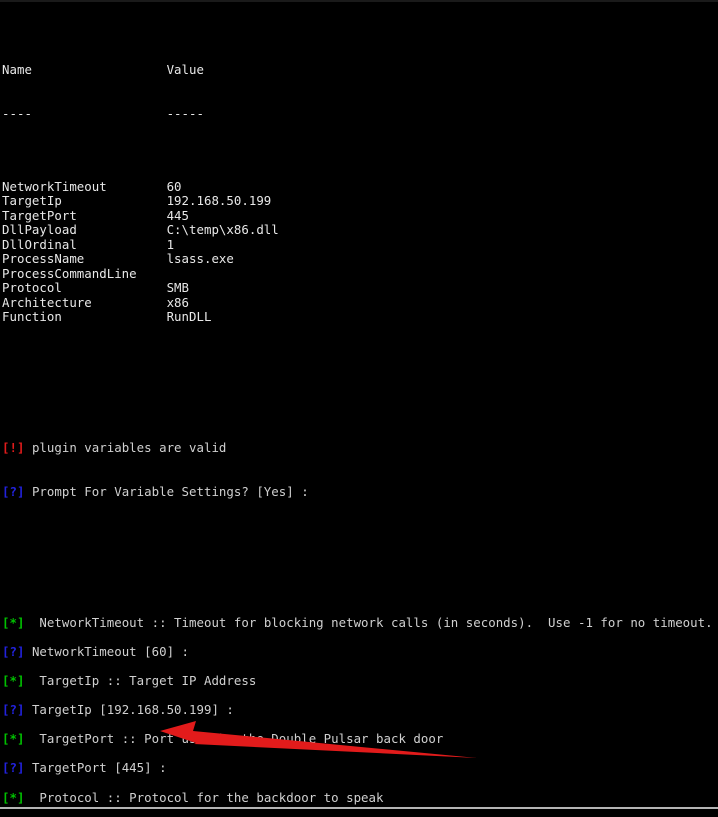 This screenshot has height=817, width=718. Describe the element at coordinates (359, 230) in the screenshot. I see `table-row: DllPayload C:\temp\x86.dll` at that location.